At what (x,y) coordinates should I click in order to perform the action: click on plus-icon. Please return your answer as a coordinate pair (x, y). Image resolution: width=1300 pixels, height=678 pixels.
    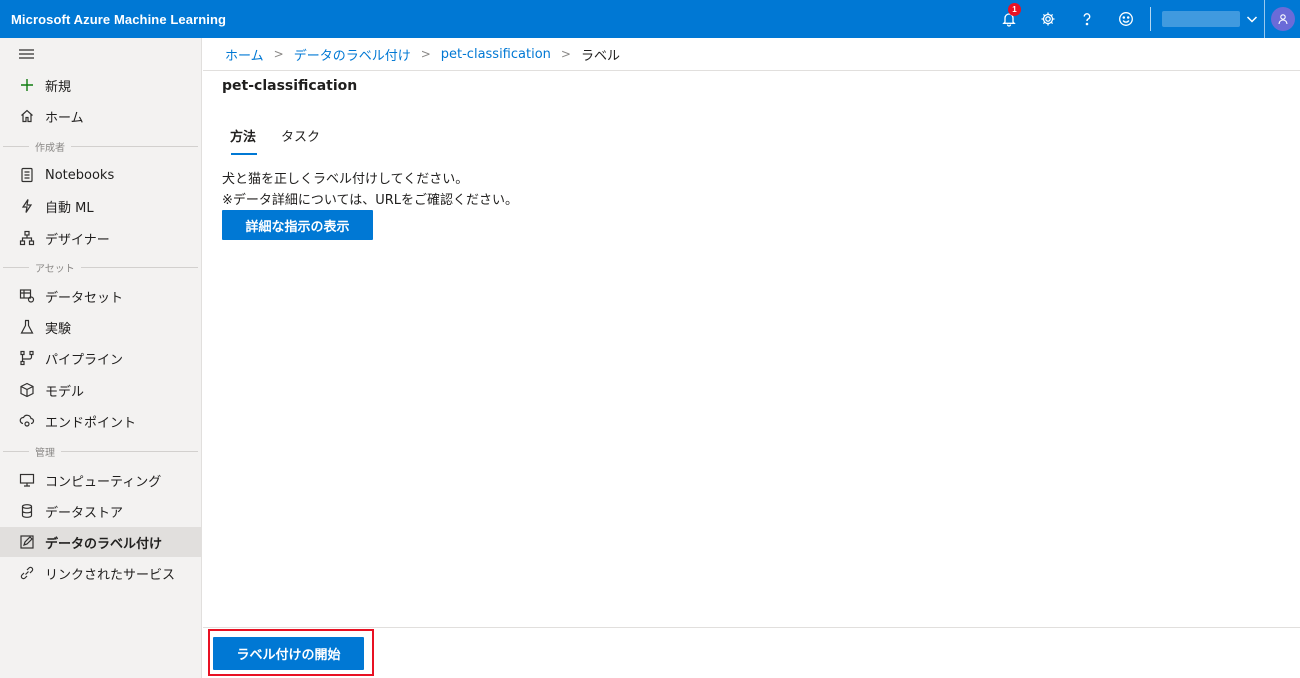
    Looking at the image, I should click on (27, 85).